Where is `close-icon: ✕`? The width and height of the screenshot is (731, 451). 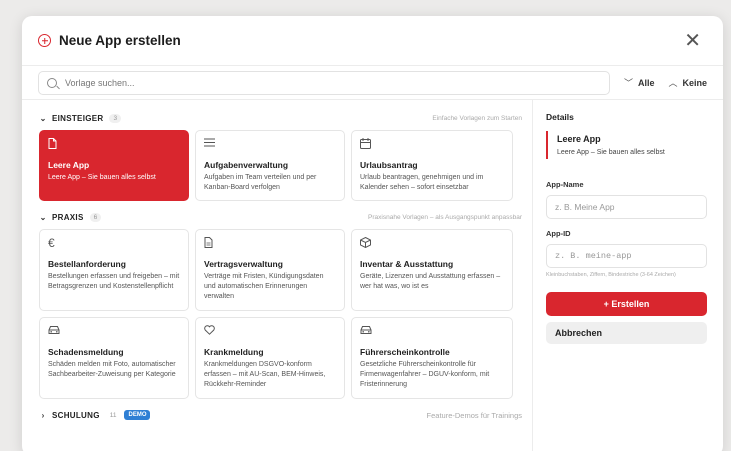 close-icon: ✕ is located at coordinates (692, 41).